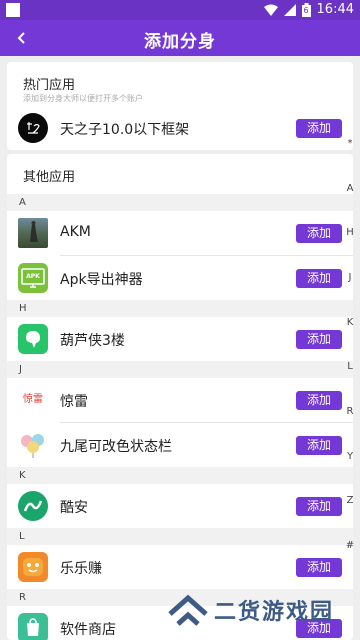 The width and height of the screenshot is (360, 640). I want to click on app-name: Apk导出神器, so click(101, 280).